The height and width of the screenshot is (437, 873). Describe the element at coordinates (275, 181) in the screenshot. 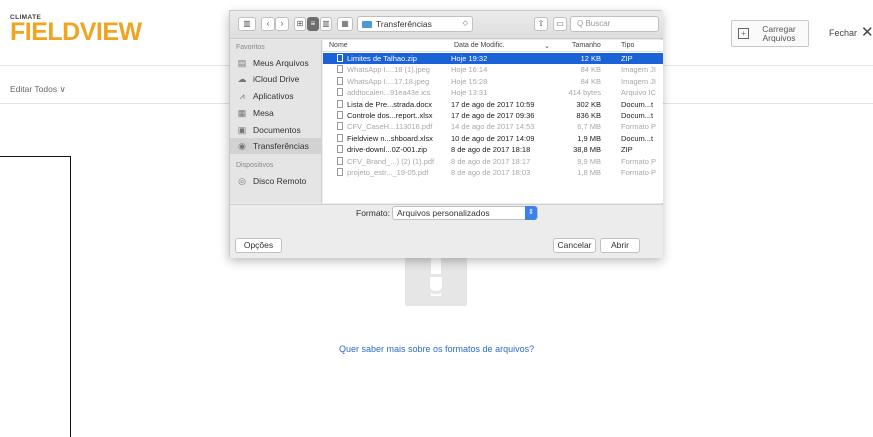

I see `sidebar-item-disco-remoto: ◎ Disco Remoto` at that location.